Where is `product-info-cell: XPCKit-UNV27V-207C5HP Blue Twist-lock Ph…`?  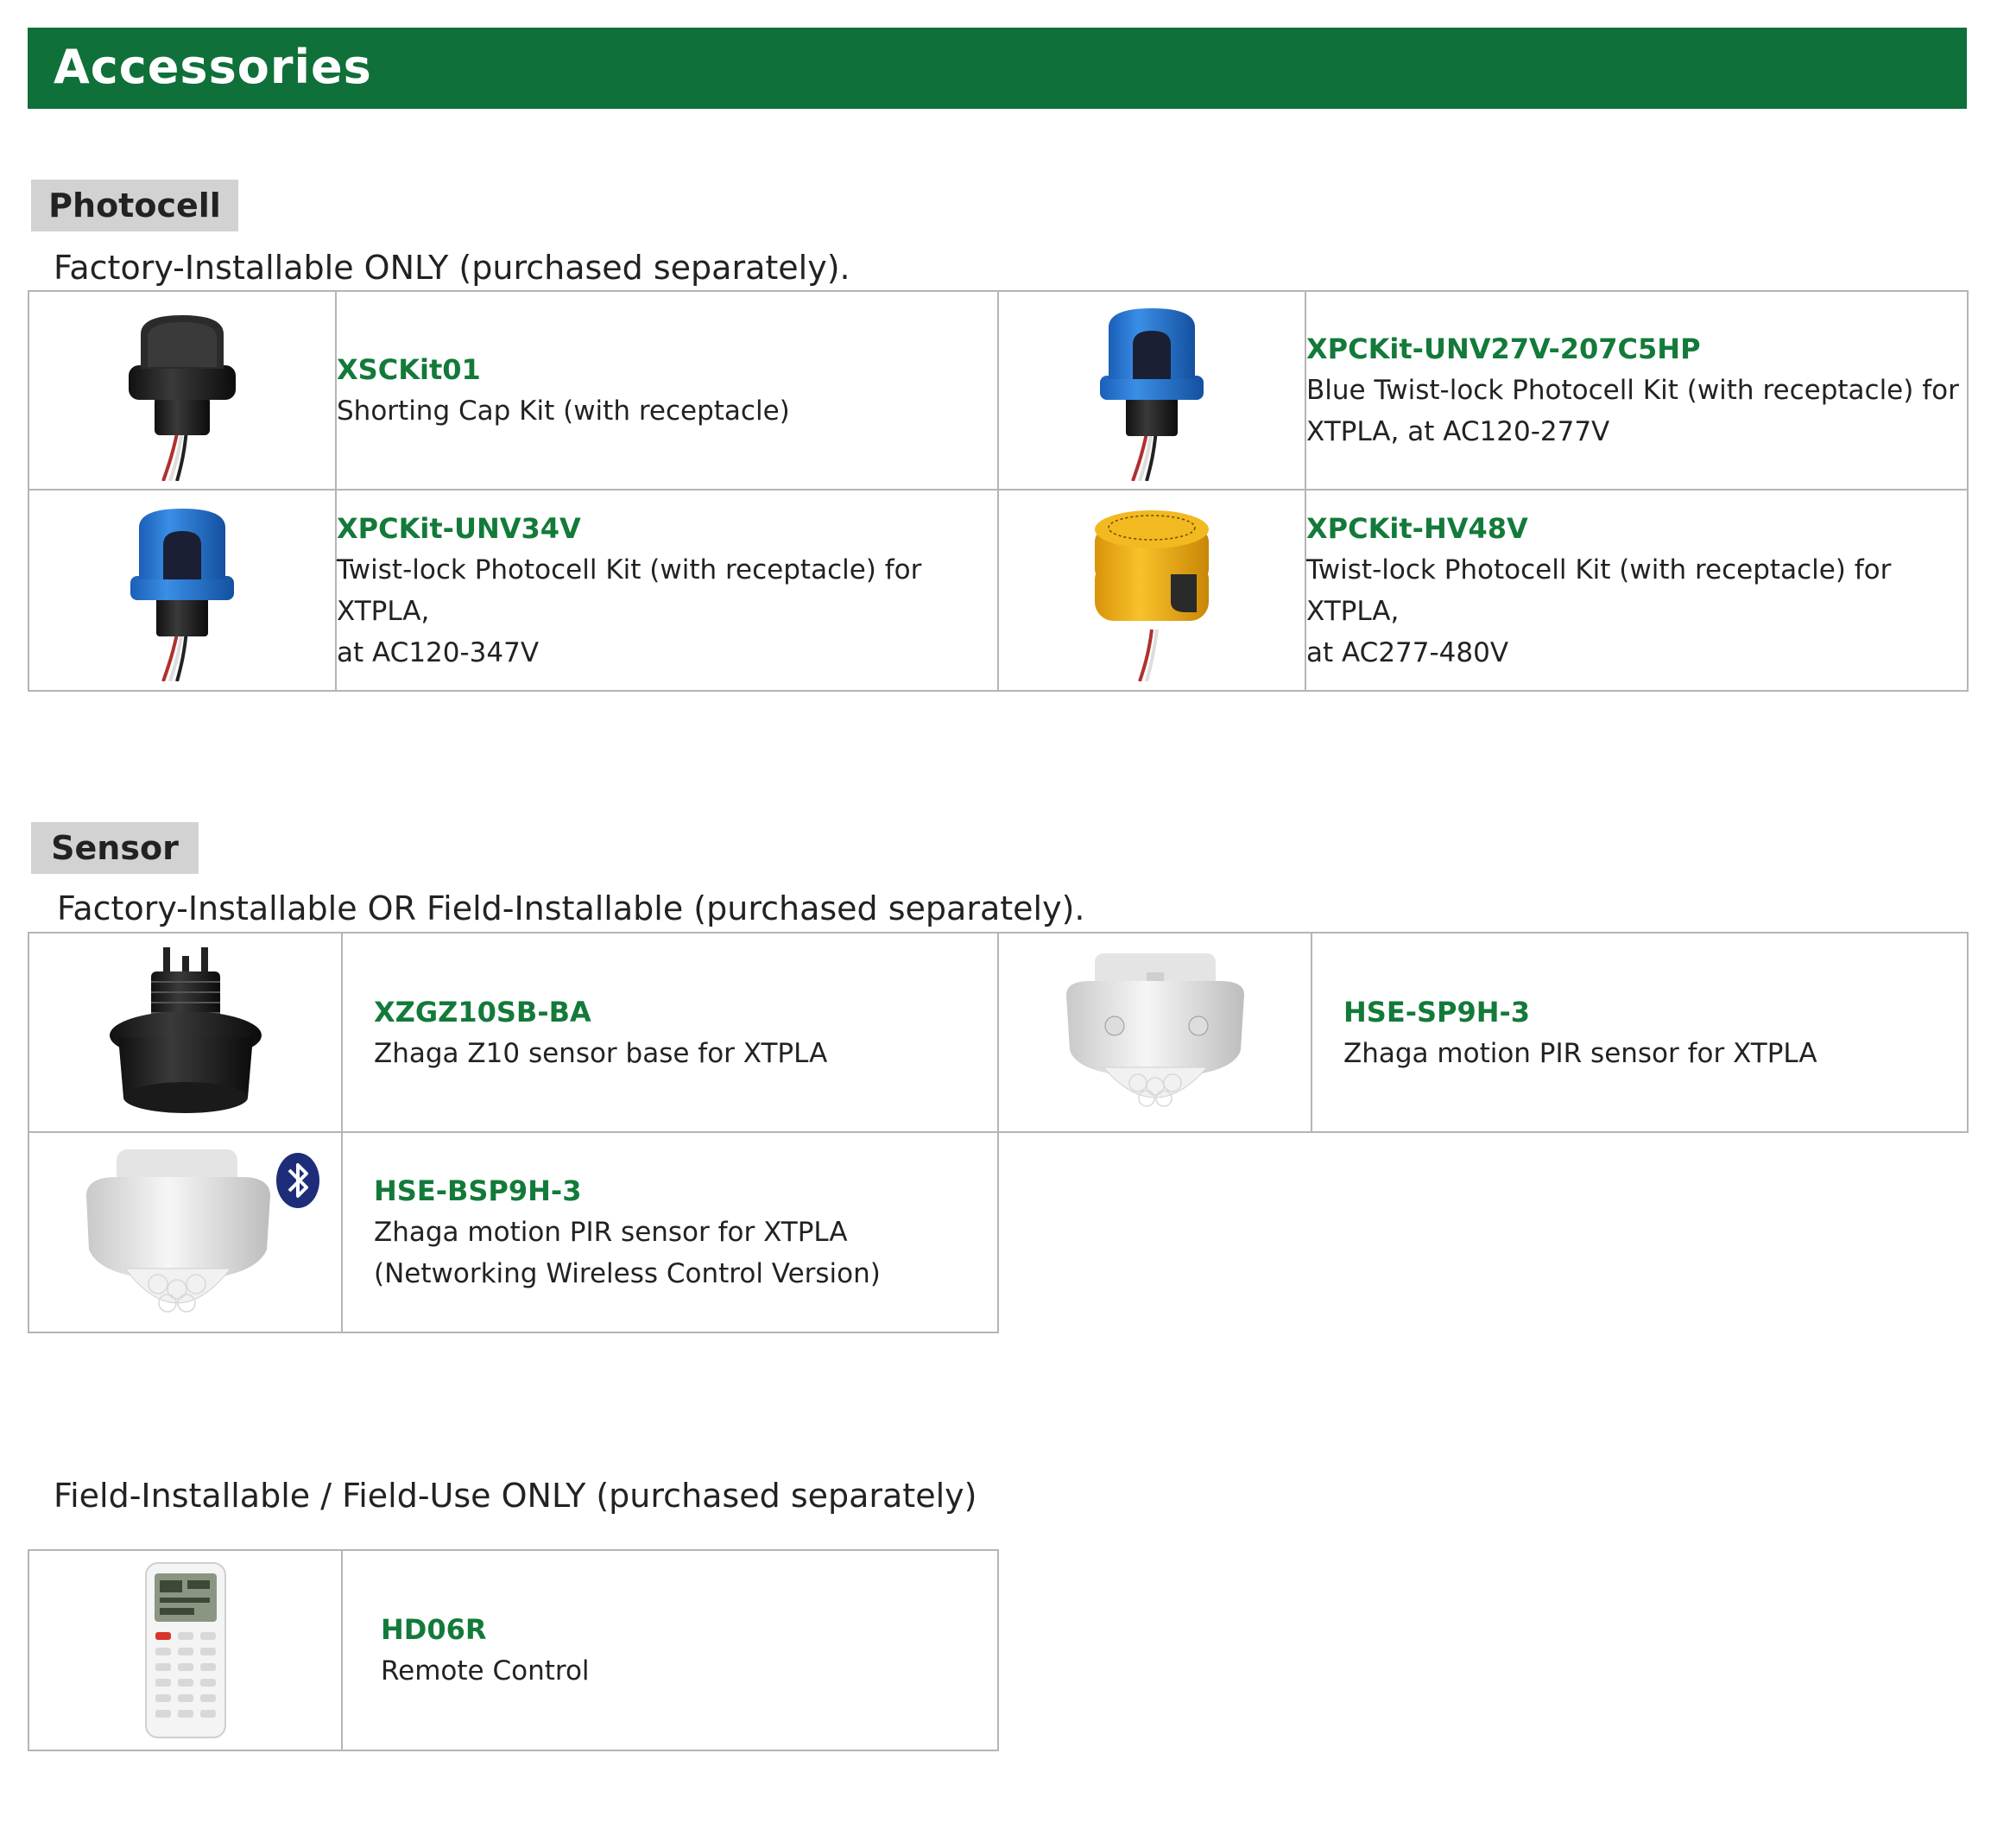
product-info-cell: XPCKit-UNV27V-207C5HP Blue Twist-lock Ph… is located at coordinates (1637, 390).